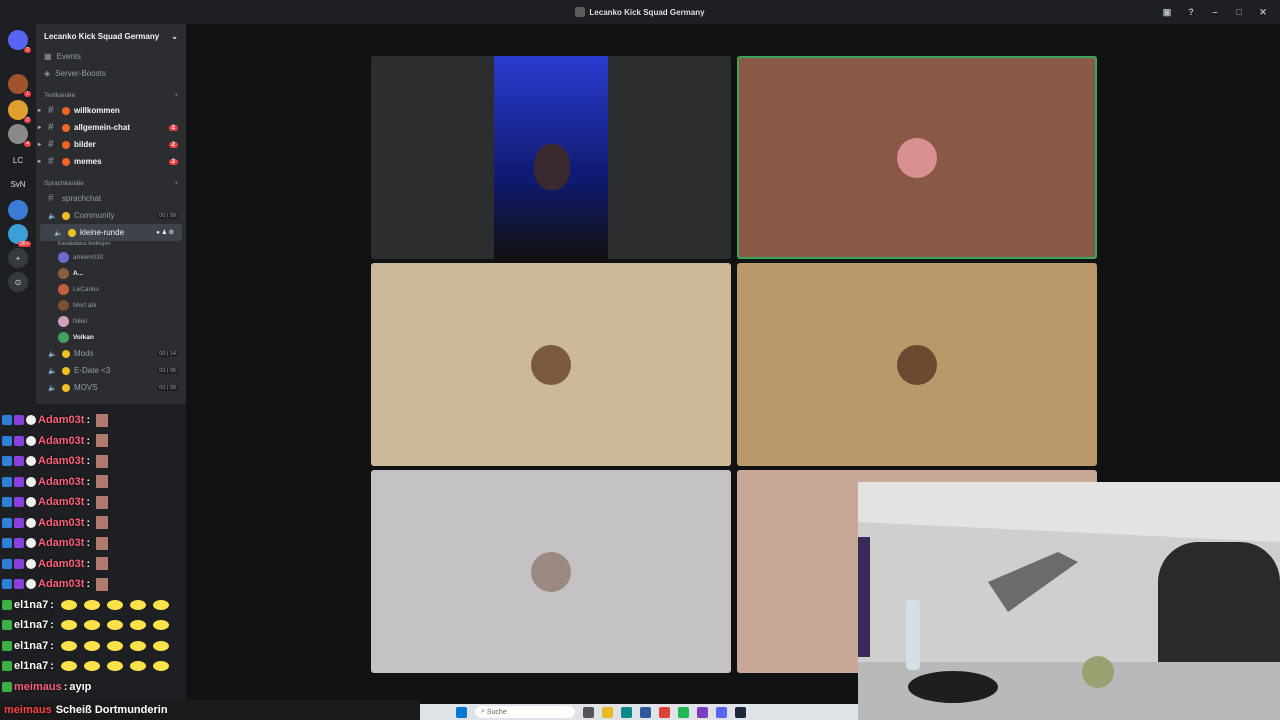 Image resolution: width=1280 pixels, height=720 pixels. Describe the element at coordinates (1263, 12) in the screenshot. I see `close-button: ✕` at that location.